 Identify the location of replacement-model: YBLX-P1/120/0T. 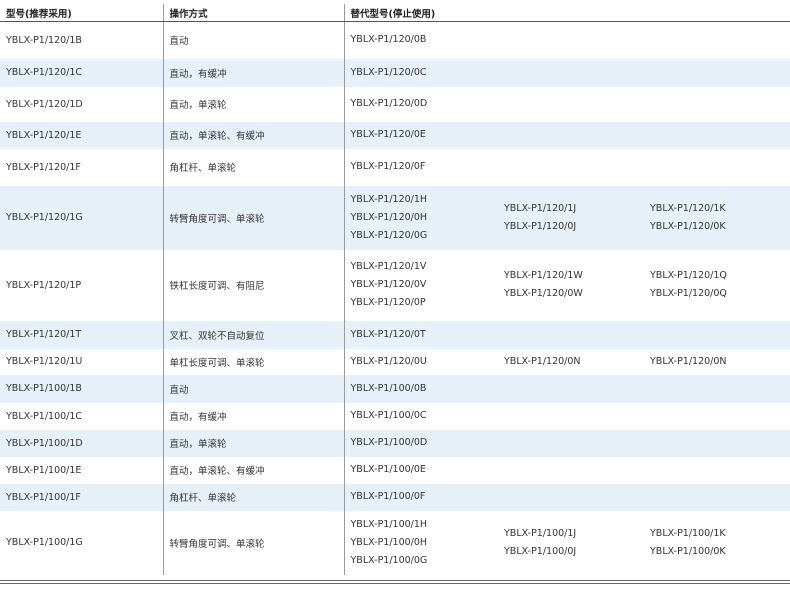
(388, 334).